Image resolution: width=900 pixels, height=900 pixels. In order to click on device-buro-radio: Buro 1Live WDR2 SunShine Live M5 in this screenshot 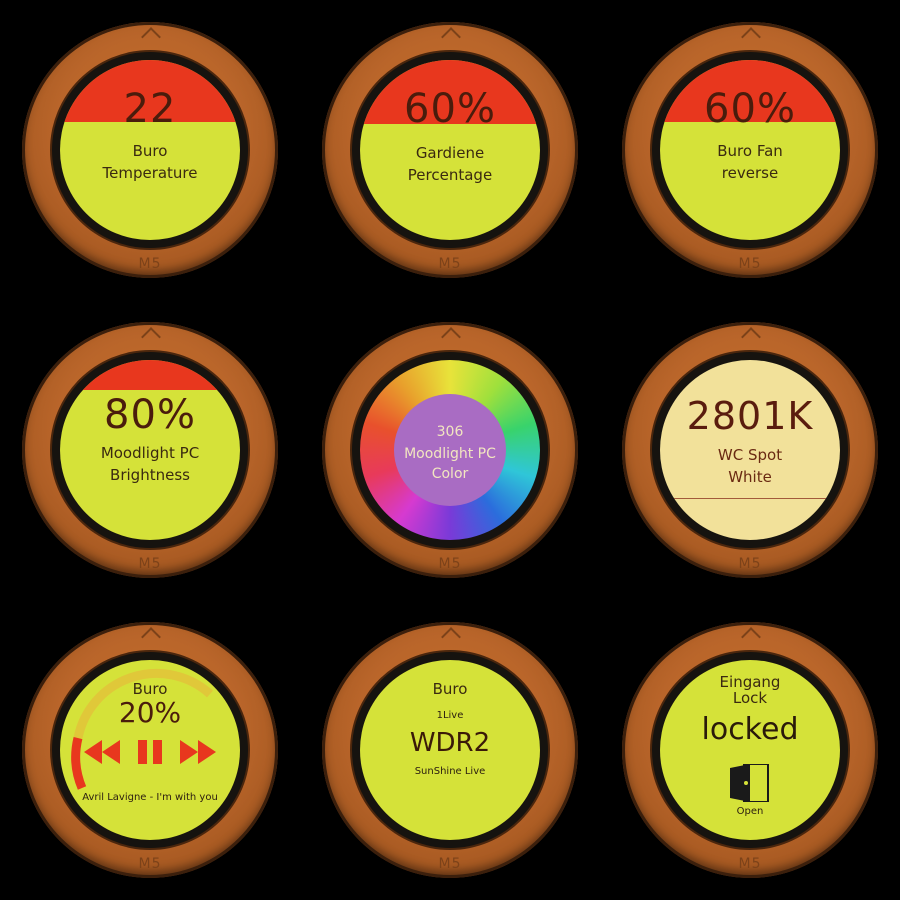, I will do `click(450, 750)`.